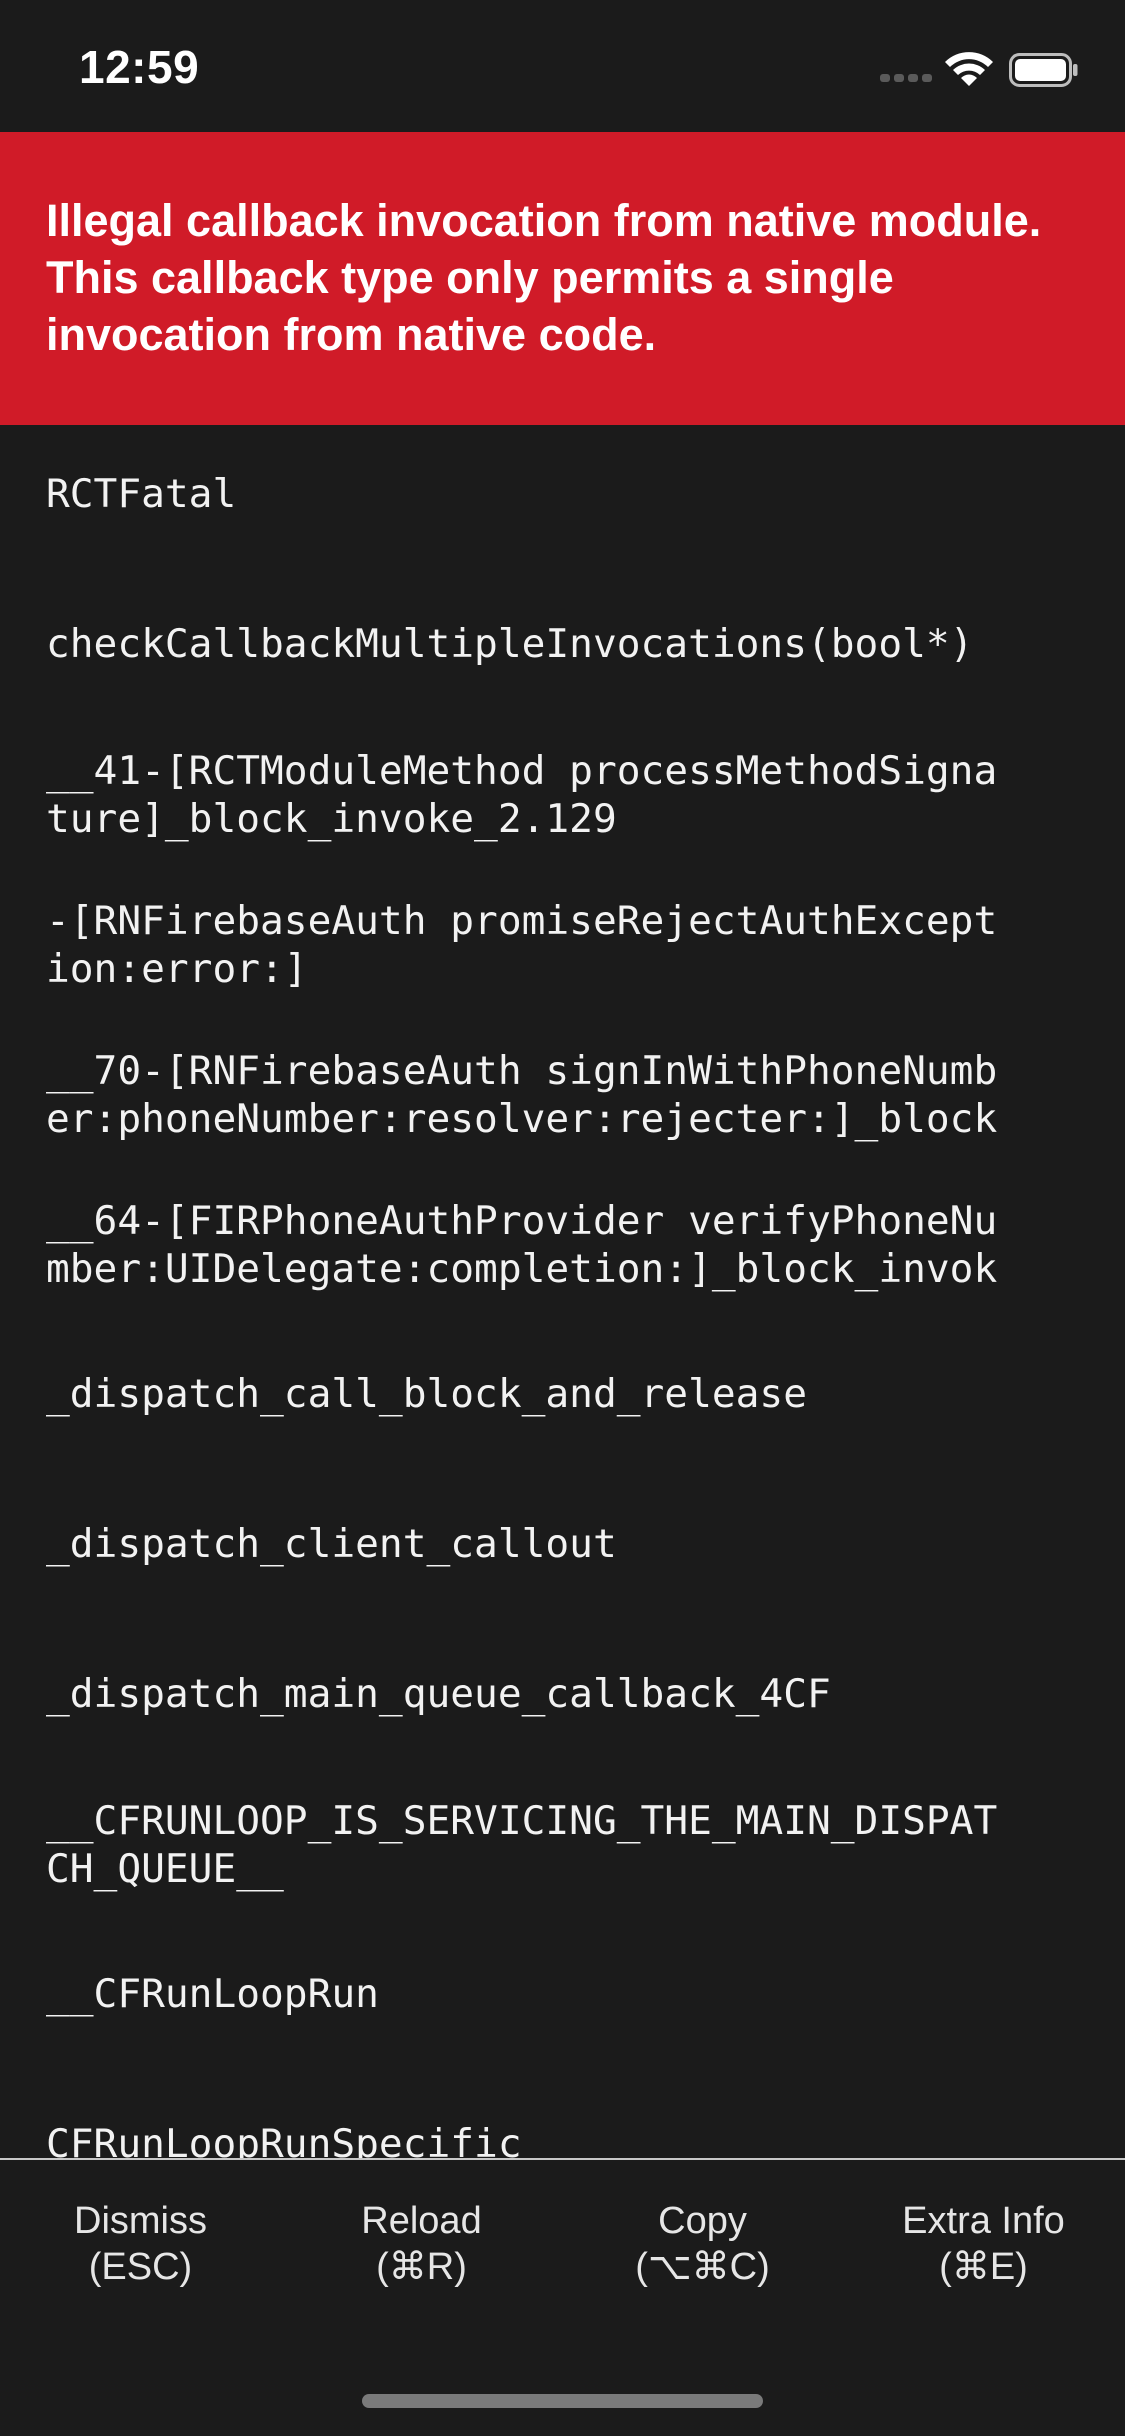  I want to click on stack-frame: __CFRunLoopRun, so click(566, 1994).